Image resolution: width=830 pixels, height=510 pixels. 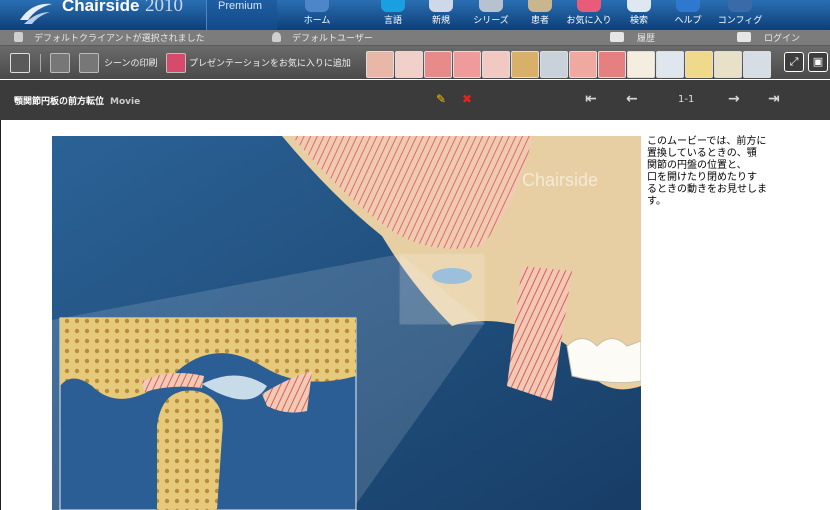 I want to click on next-page-icon: →, so click(x=734, y=99).